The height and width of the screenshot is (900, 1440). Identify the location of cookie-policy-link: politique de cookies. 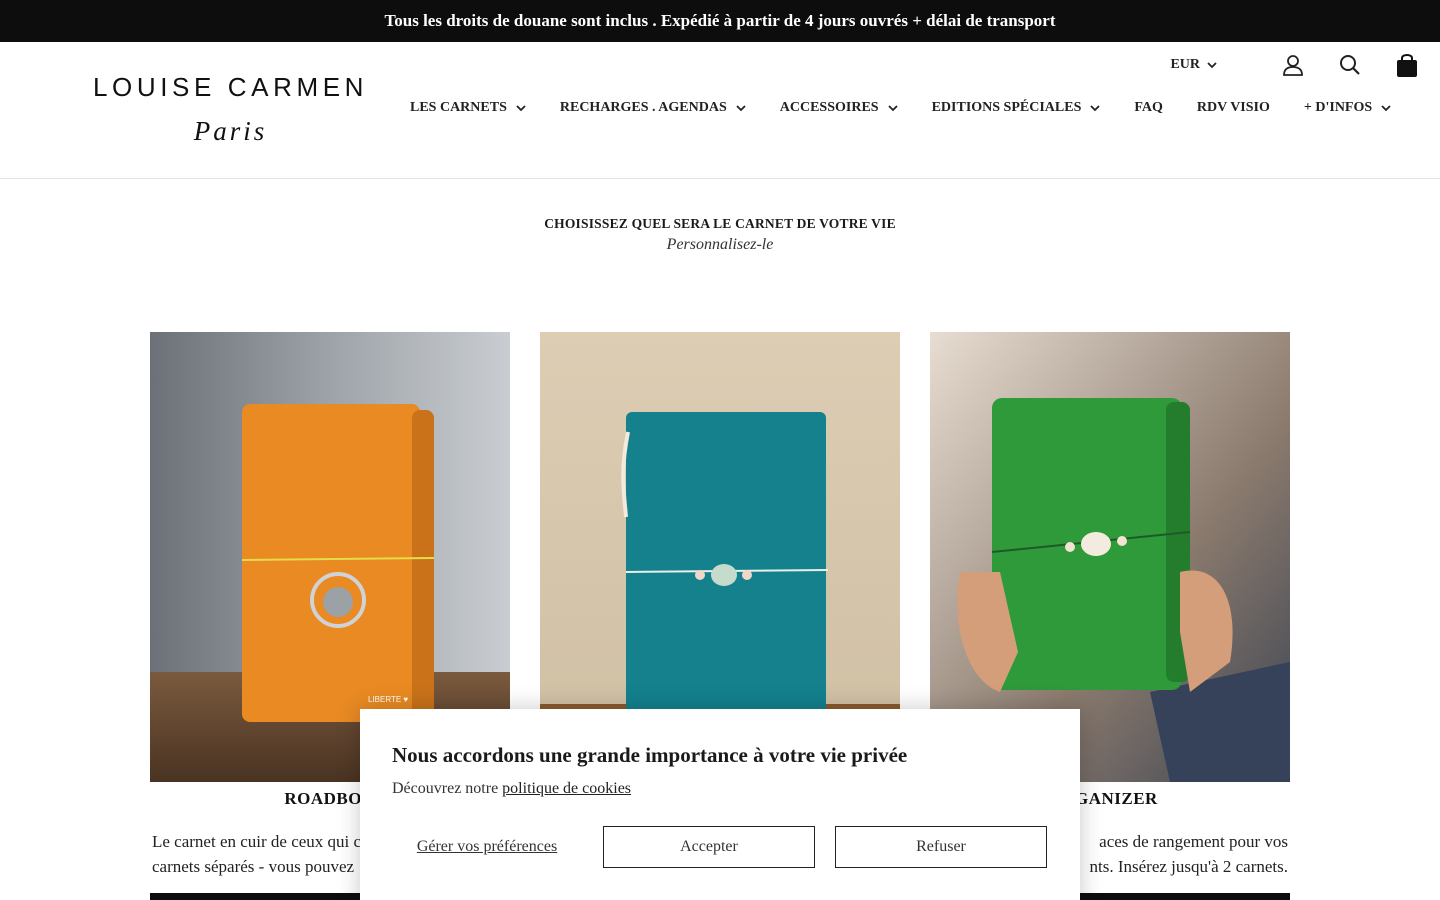
(566, 788).